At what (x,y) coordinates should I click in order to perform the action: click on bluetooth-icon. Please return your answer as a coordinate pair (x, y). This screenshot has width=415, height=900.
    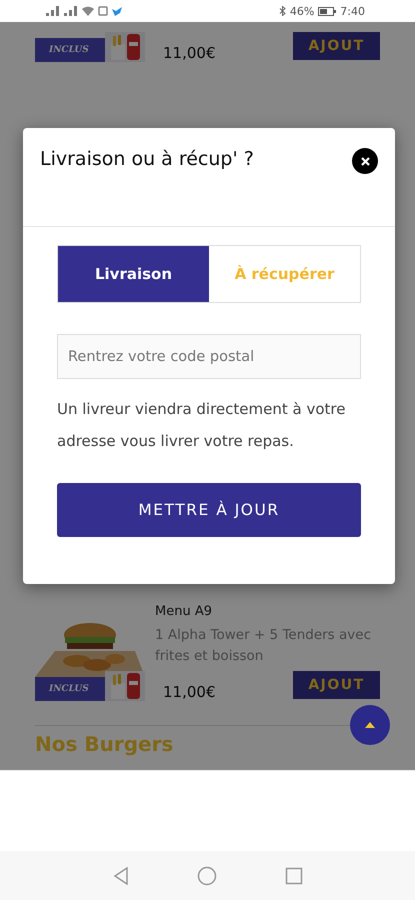
    Looking at the image, I should click on (282, 11).